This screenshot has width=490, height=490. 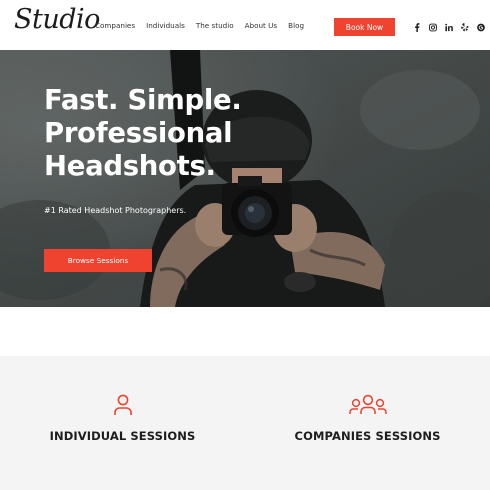 What do you see at coordinates (115, 210) in the screenshot?
I see `hero-subtitle: #1 Rated Headshot Photographers.` at bounding box center [115, 210].